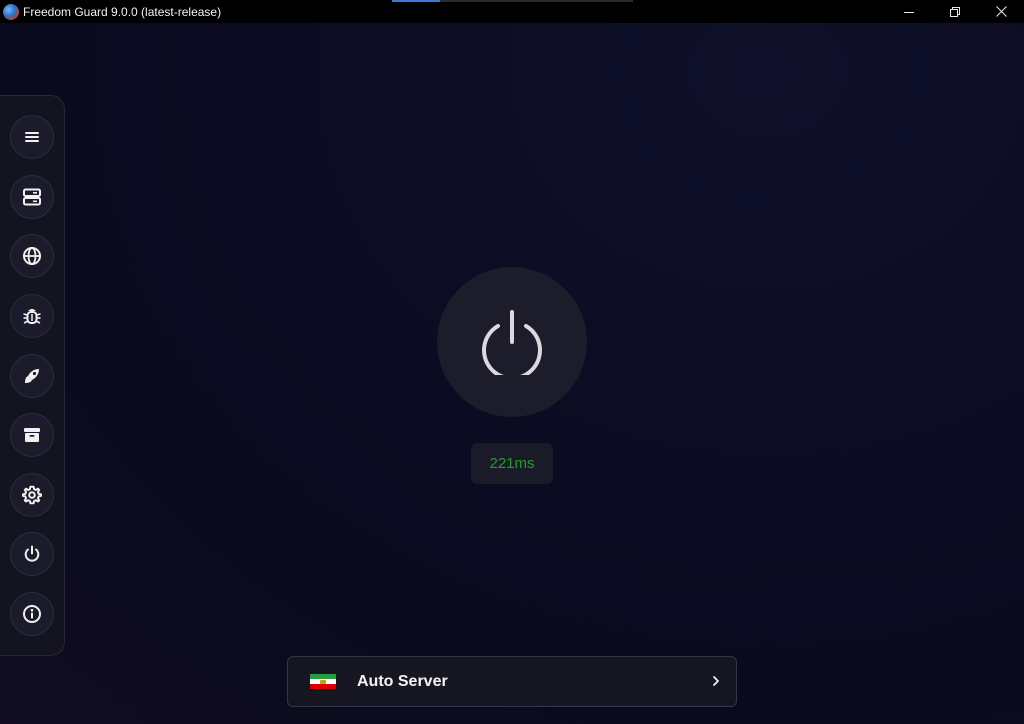 This screenshot has width=1024, height=724. I want to click on info-icon, so click(32, 614).